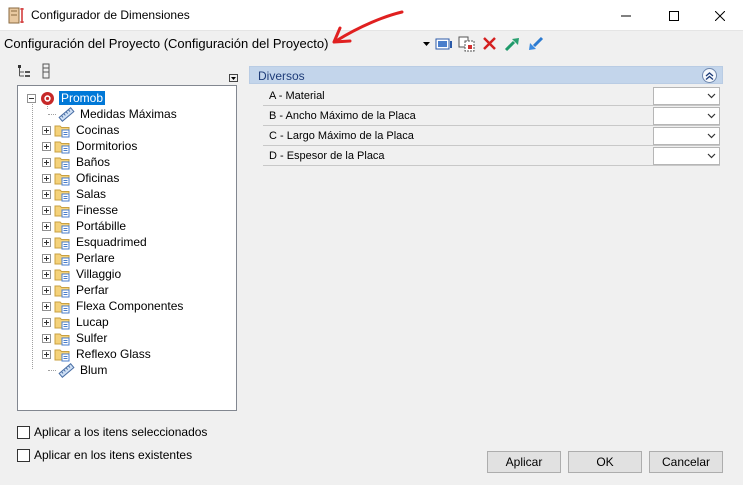 Image resolution: width=743 pixels, height=485 pixels. Describe the element at coordinates (444, 44) in the screenshot. I see `screen-icon` at that location.